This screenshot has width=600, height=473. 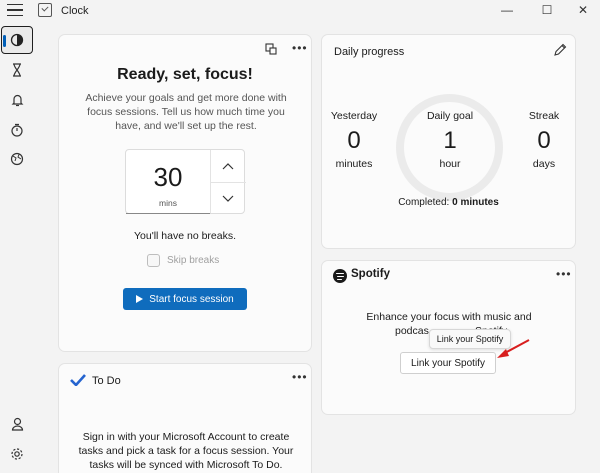 I want to click on title-bar: Clock — ☐ ✕, so click(x=300, y=11).